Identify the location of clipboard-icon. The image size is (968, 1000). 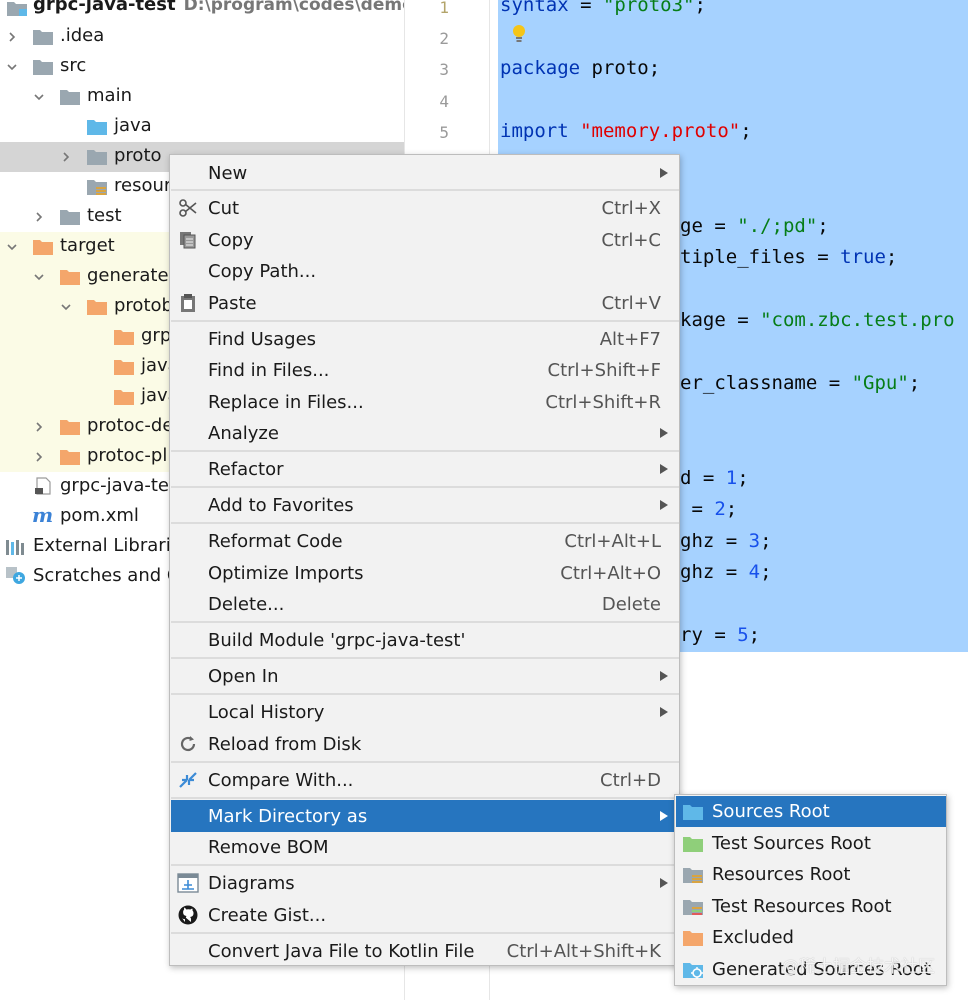
(188, 303).